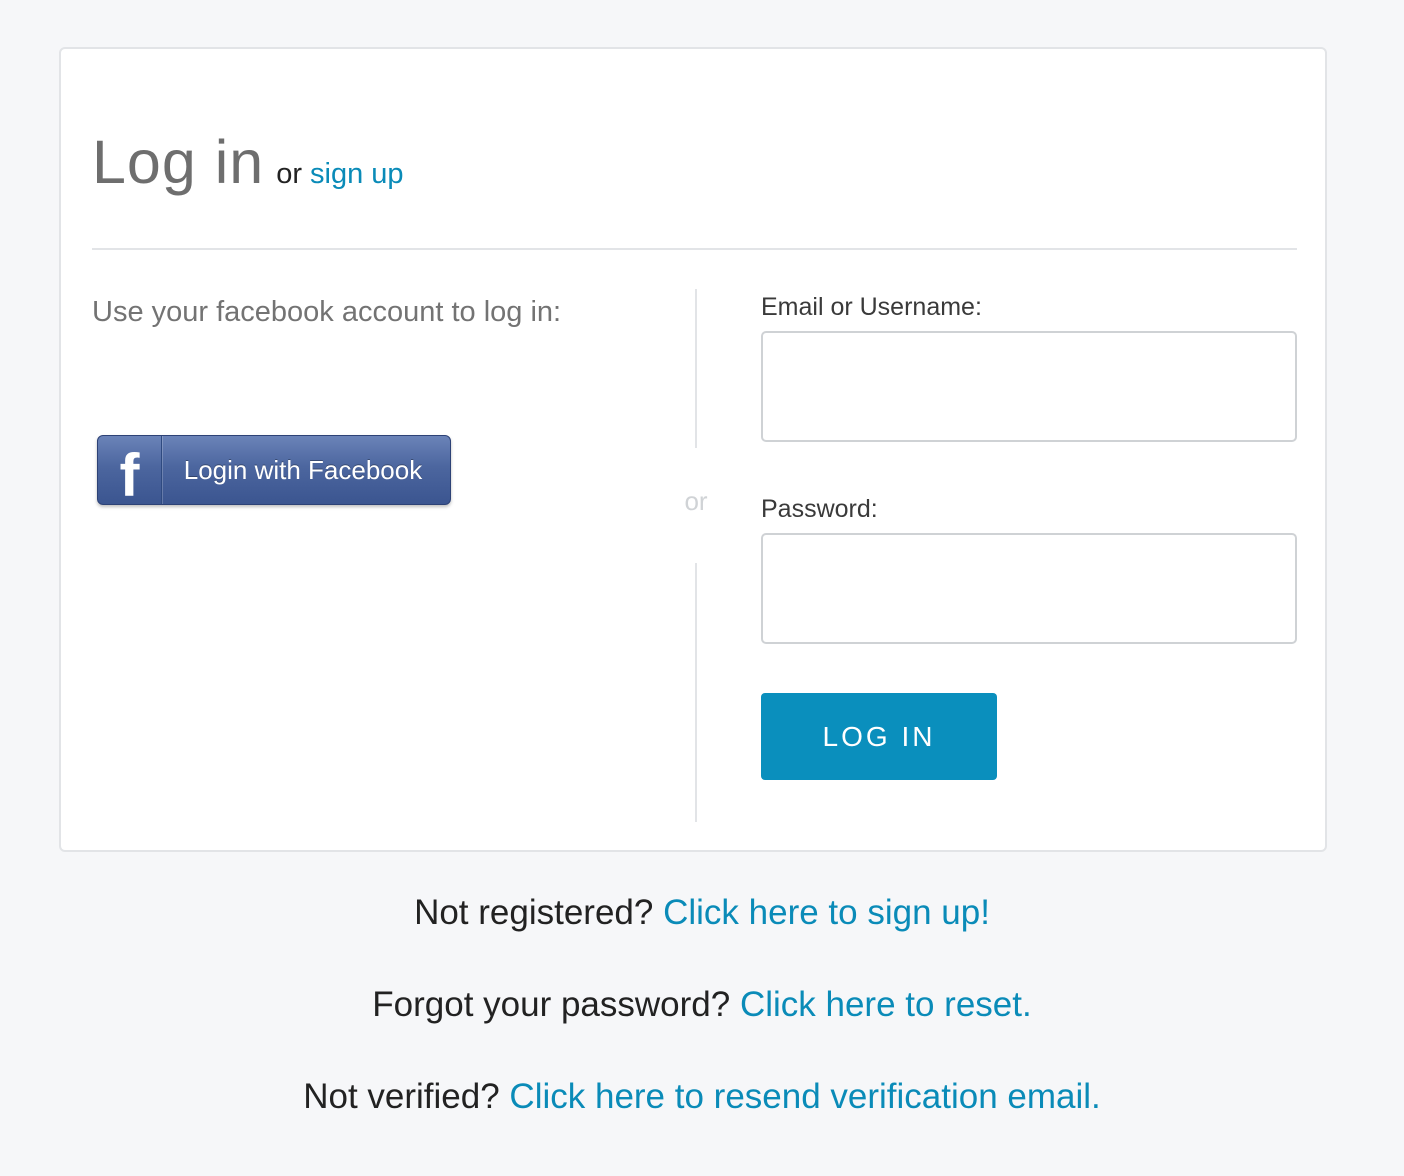  Describe the element at coordinates (357, 174) in the screenshot. I see `sign-up-link: sign up` at that location.